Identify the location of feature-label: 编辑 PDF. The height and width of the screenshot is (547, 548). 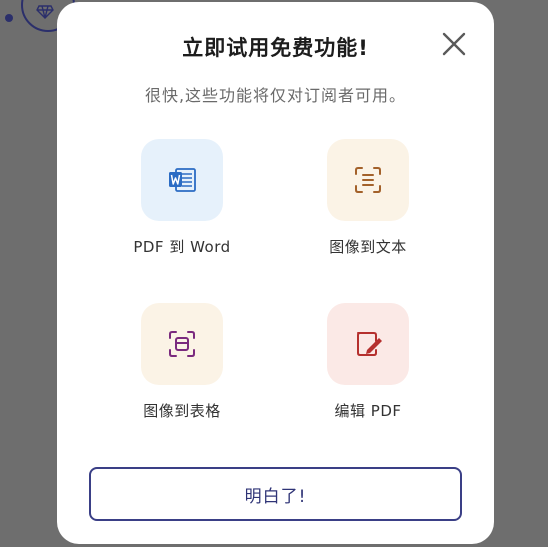
(368, 411).